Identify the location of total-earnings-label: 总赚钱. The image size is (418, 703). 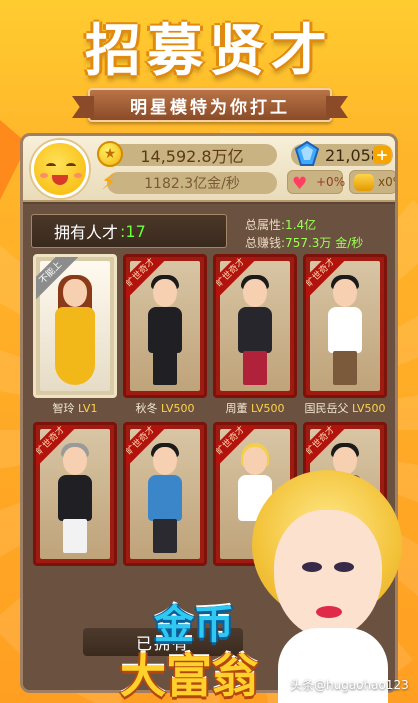
(263, 243).